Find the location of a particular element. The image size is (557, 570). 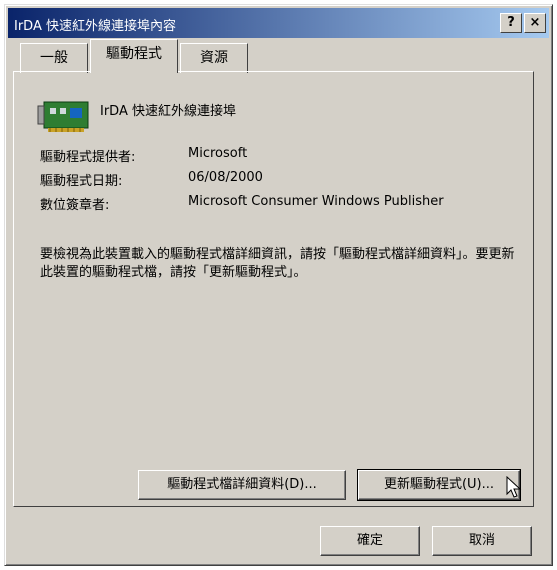

close-button: × is located at coordinates (535, 23).